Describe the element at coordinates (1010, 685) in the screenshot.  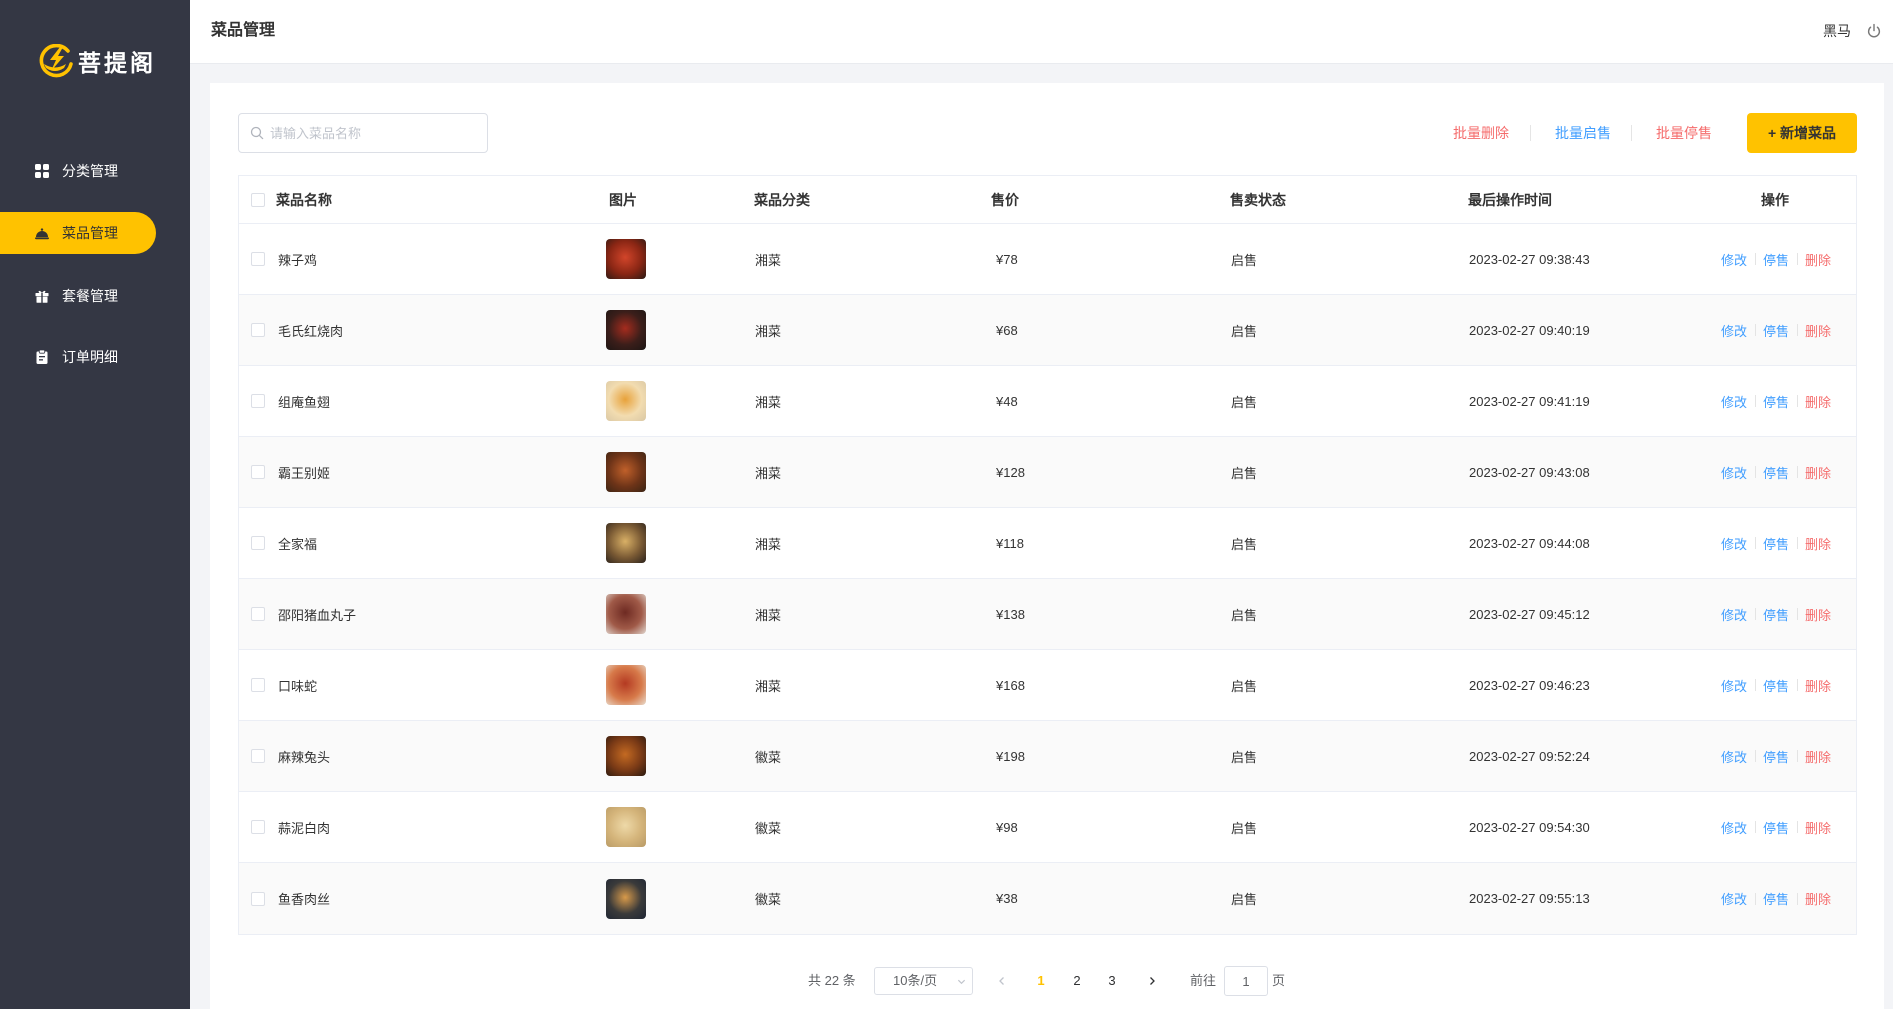
I see `dish-price: ¥168` at that location.